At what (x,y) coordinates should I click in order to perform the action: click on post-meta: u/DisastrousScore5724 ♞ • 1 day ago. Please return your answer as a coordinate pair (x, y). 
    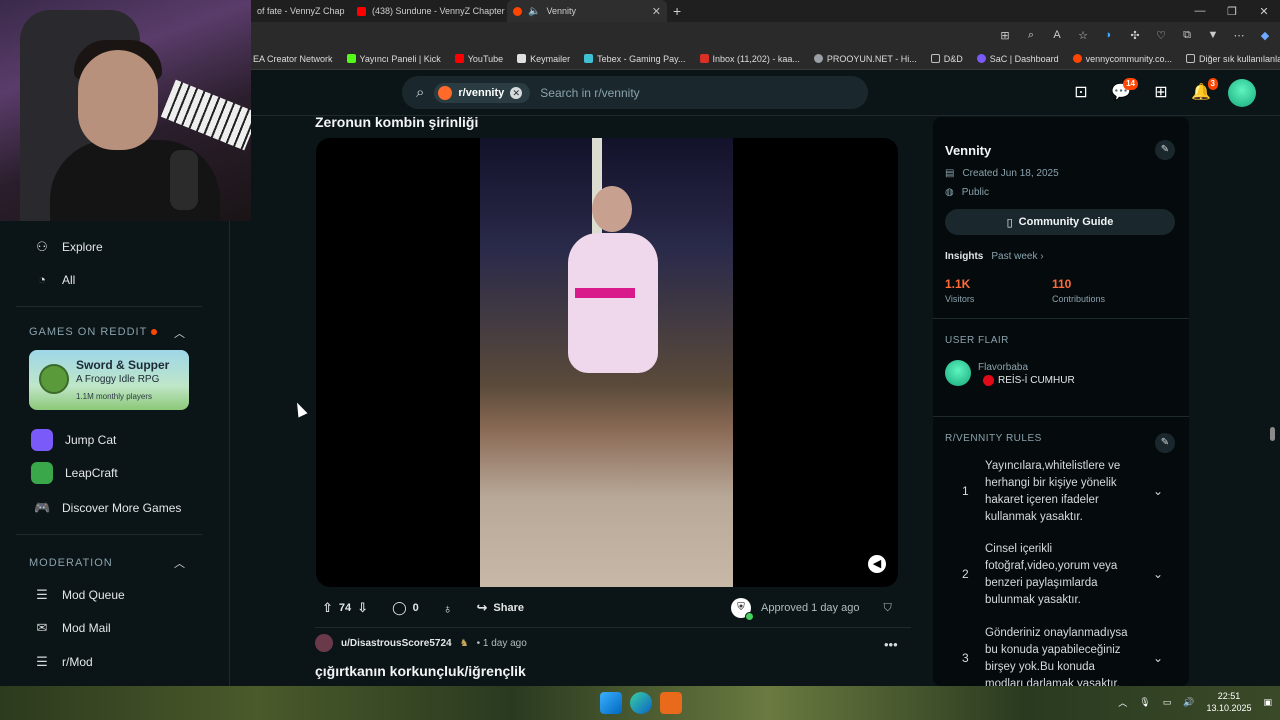
    Looking at the image, I should click on (421, 643).